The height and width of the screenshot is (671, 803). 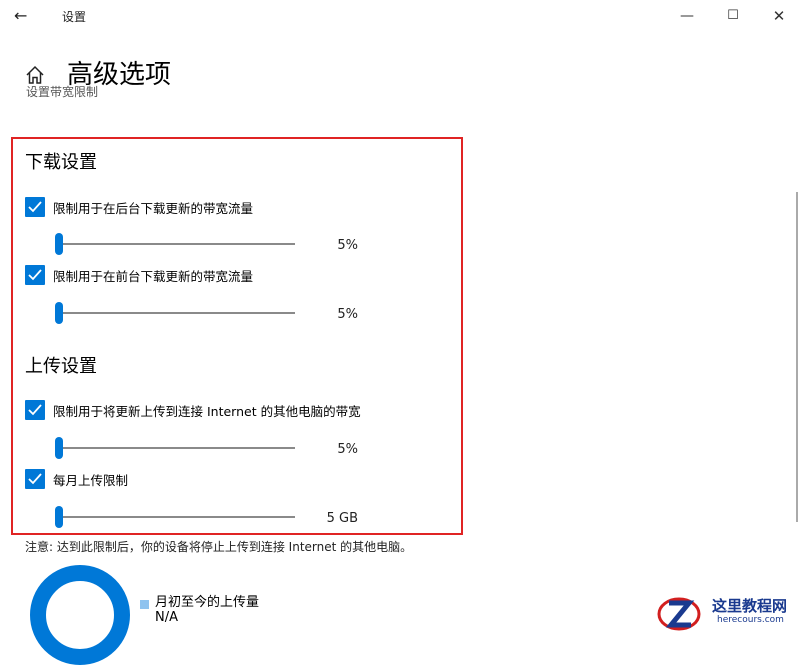 I want to click on monthly-upload-limit-checkbox, so click(x=35, y=479).